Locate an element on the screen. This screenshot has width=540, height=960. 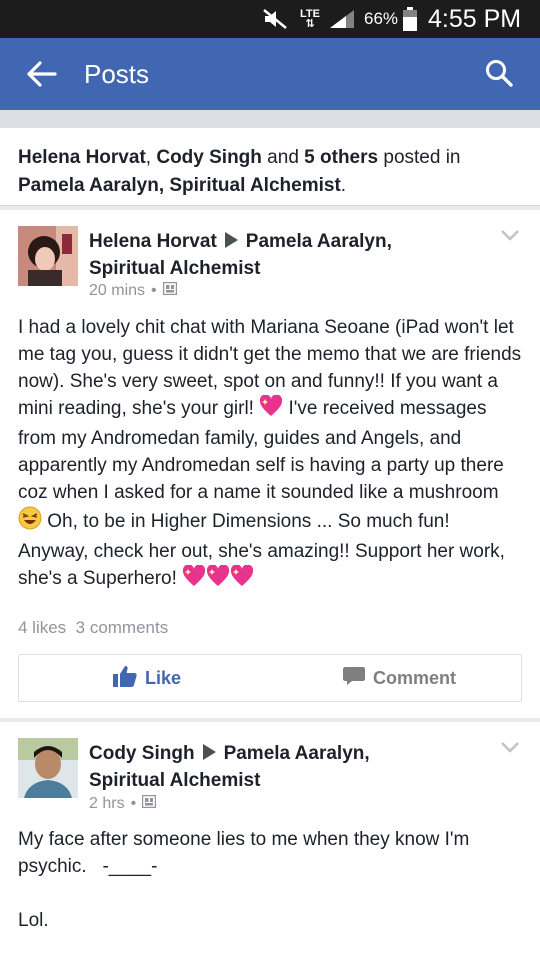
clock: 4:55 PM is located at coordinates (475, 18).